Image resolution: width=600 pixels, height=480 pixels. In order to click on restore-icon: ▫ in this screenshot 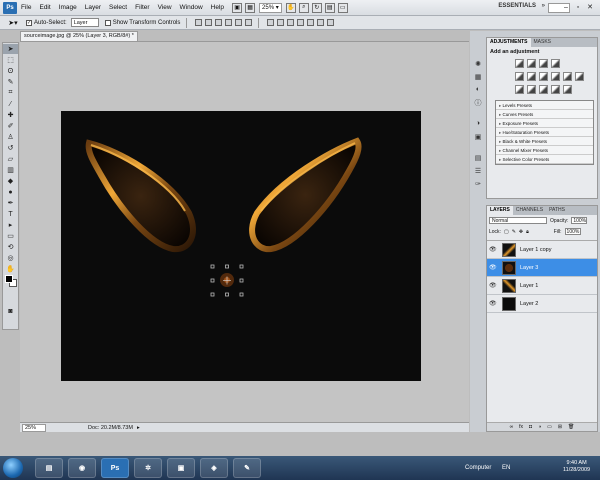, I will do `click(578, 7)`.